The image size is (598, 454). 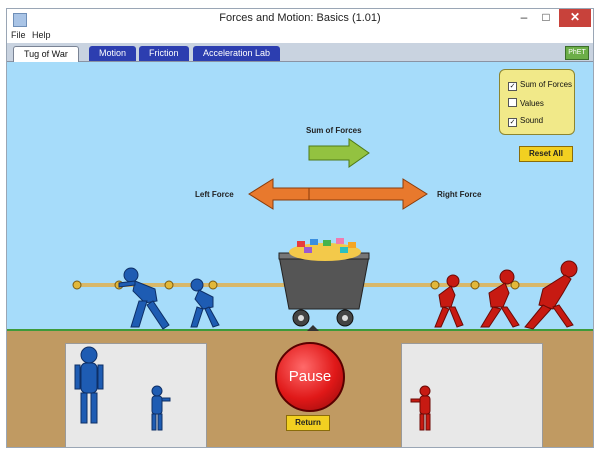 What do you see at coordinates (420, 408) in the screenshot?
I see `red-puller-small-in-toolbox` at bounding box center [420, 408].